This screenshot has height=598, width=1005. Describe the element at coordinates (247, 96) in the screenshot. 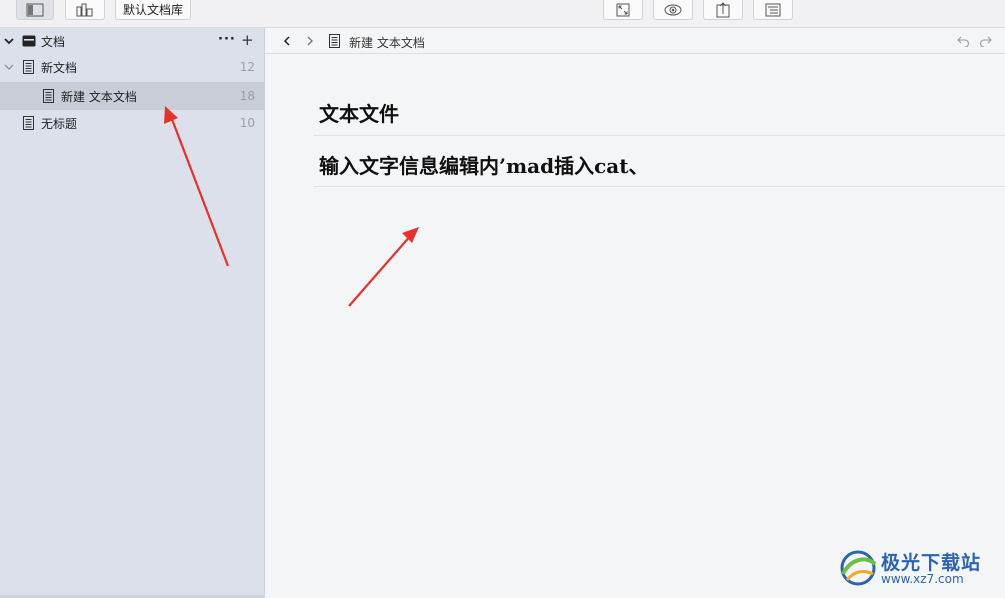

I see `sidebar-item-count: 18` at that location.